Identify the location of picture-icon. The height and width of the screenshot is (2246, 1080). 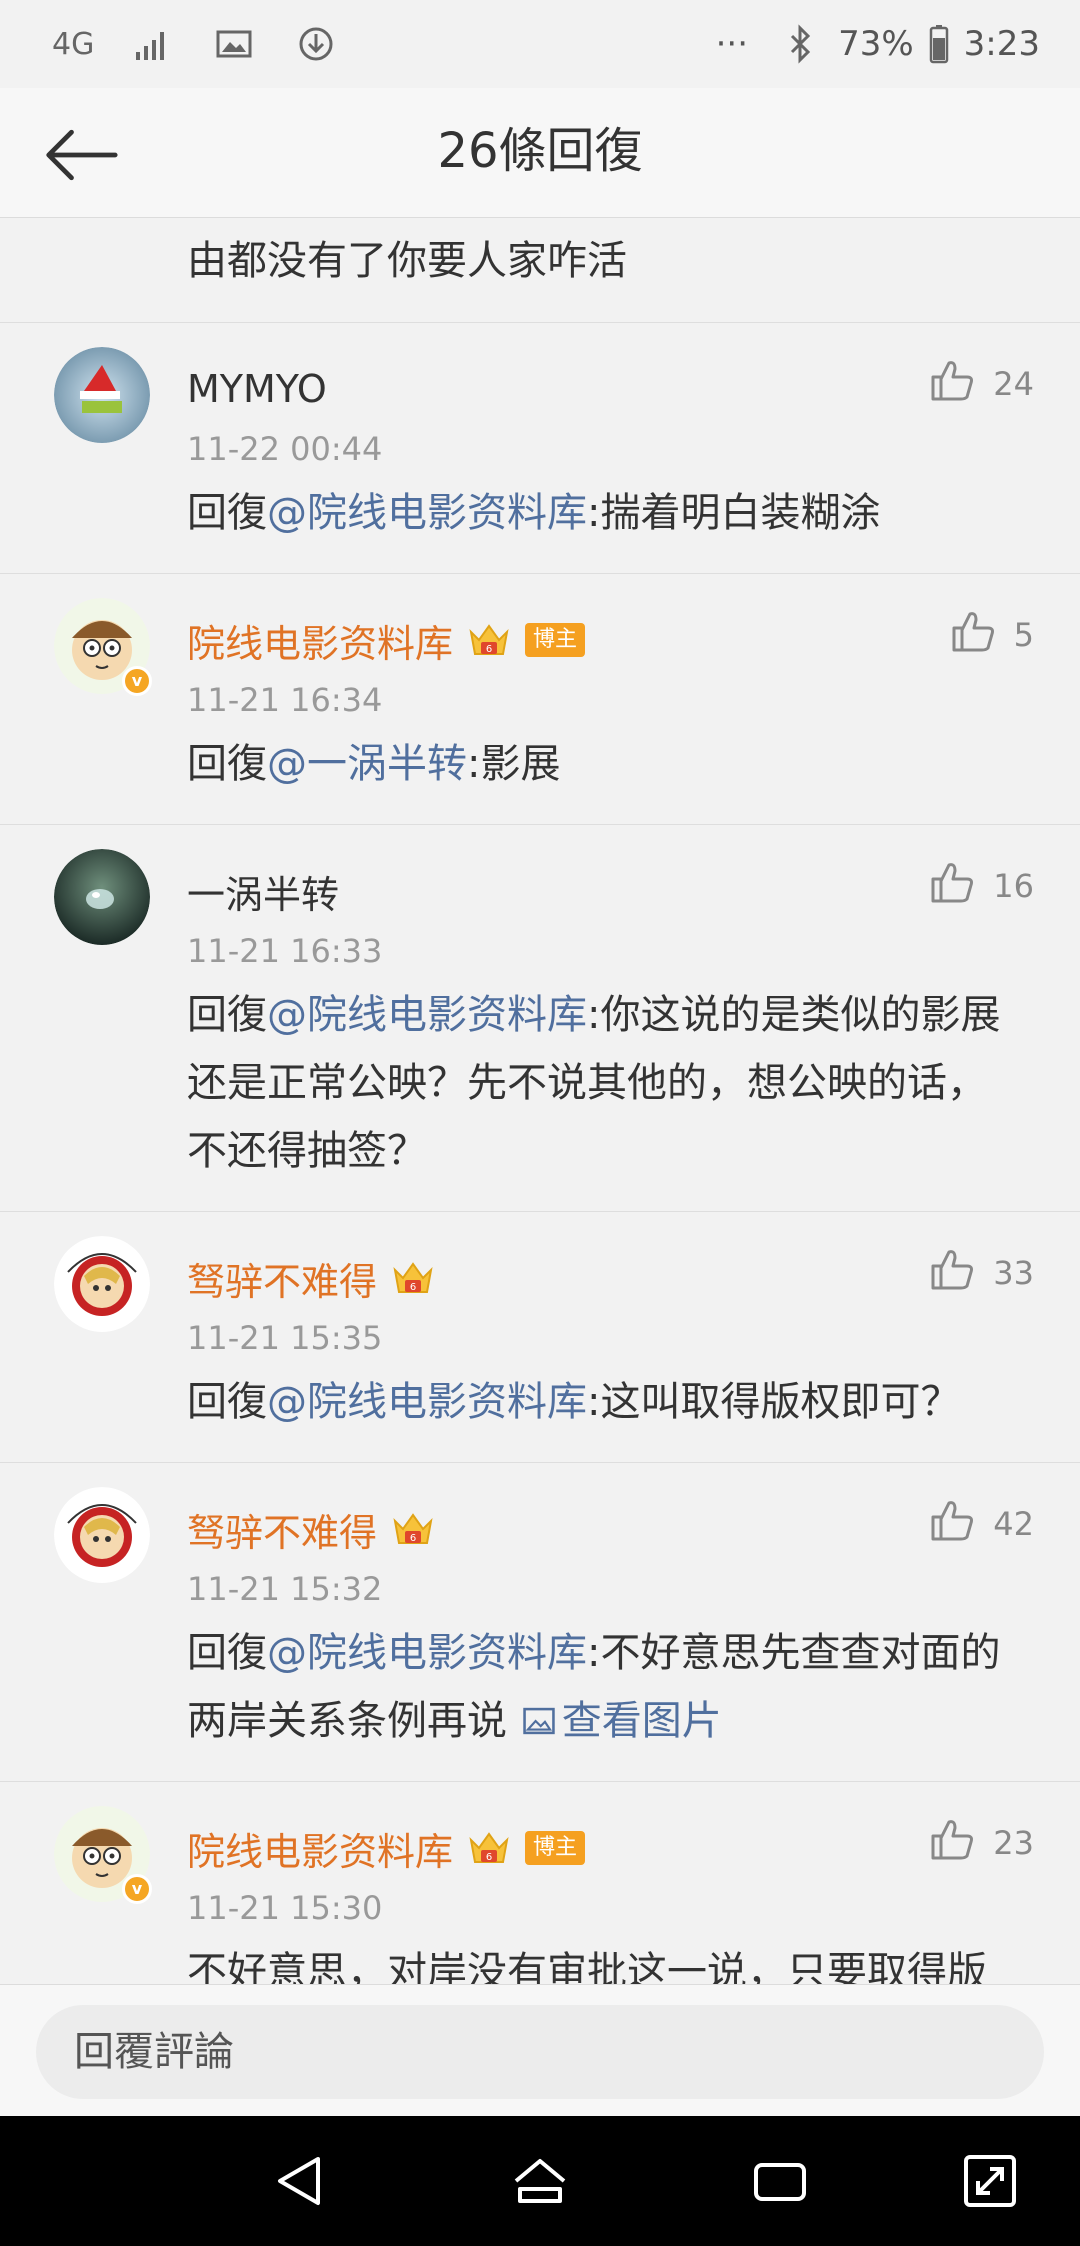
(541, 1721).